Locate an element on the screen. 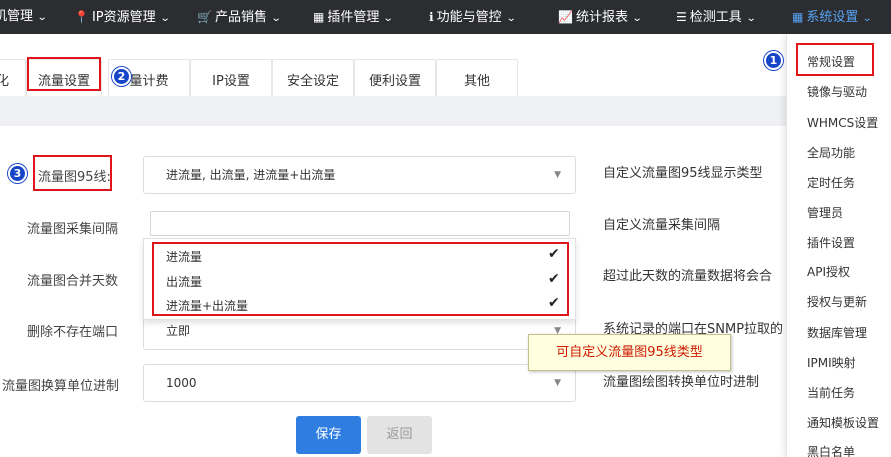  cart-icon: 🛒 is located at coordinates (204, 17).